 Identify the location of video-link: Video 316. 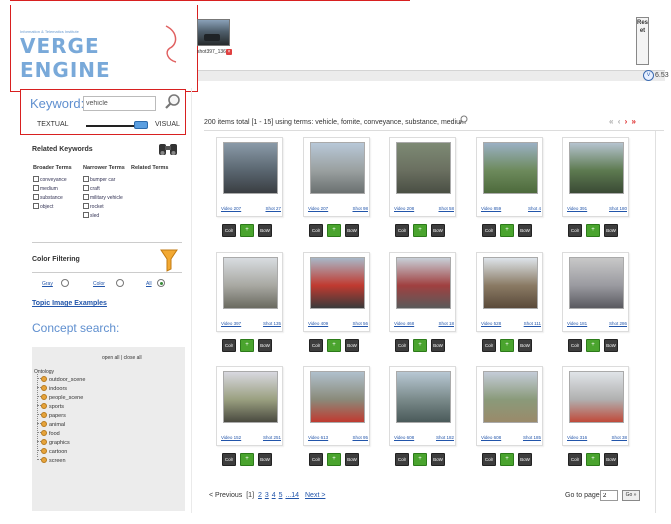
(577, 437).